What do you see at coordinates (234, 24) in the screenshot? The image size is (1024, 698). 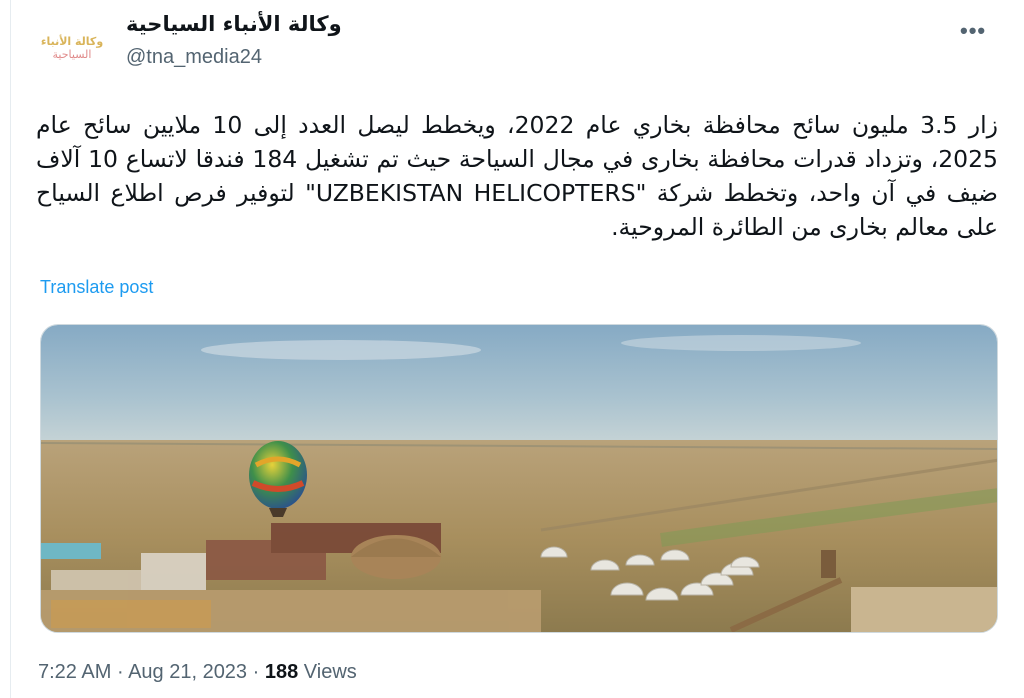 I see `display-name: وكالة الأنباء السياحية` at bounding box center [234, 24].